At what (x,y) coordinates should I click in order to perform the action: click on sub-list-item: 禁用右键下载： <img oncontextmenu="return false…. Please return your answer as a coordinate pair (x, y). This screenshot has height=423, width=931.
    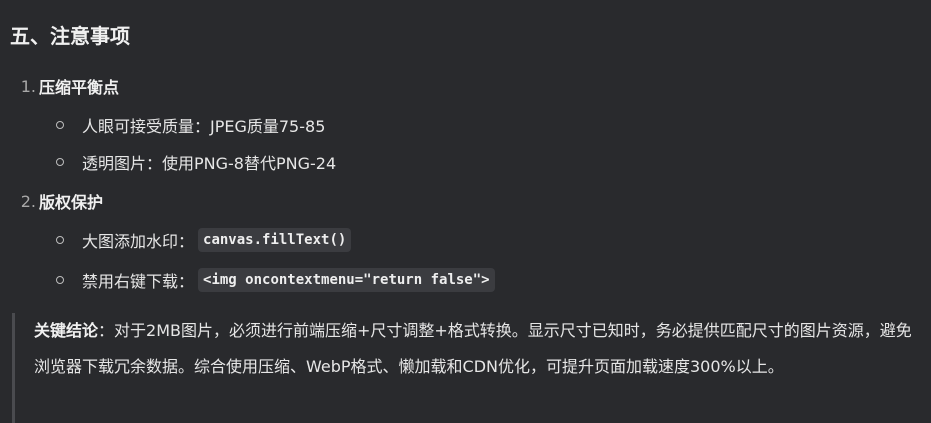
    Looking at the image, I should click on (275, 280).